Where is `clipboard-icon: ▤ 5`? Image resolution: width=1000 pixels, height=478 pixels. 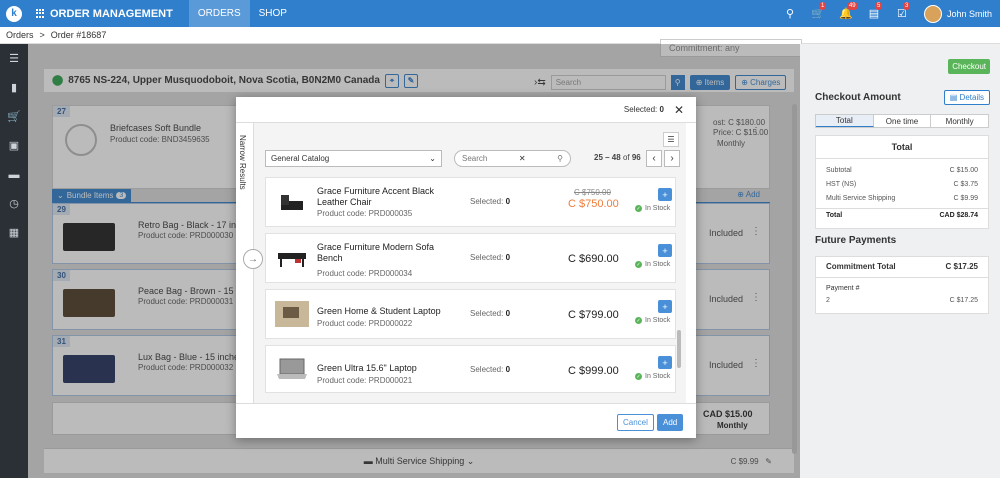 clipboard-icon: ▤ 5 is located at coordinates (875, 10).